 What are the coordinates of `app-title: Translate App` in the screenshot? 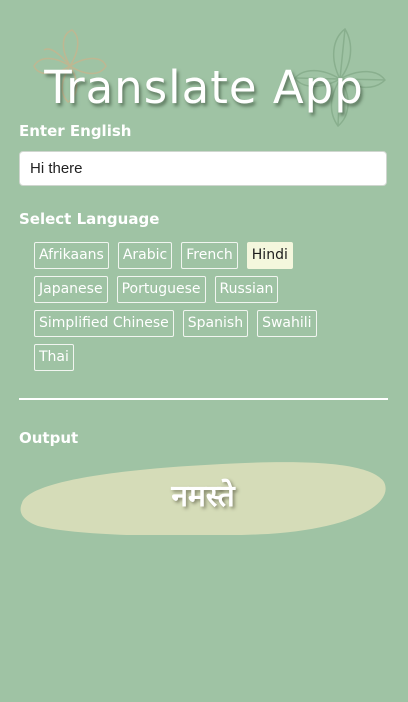 It's located at (204, 87).